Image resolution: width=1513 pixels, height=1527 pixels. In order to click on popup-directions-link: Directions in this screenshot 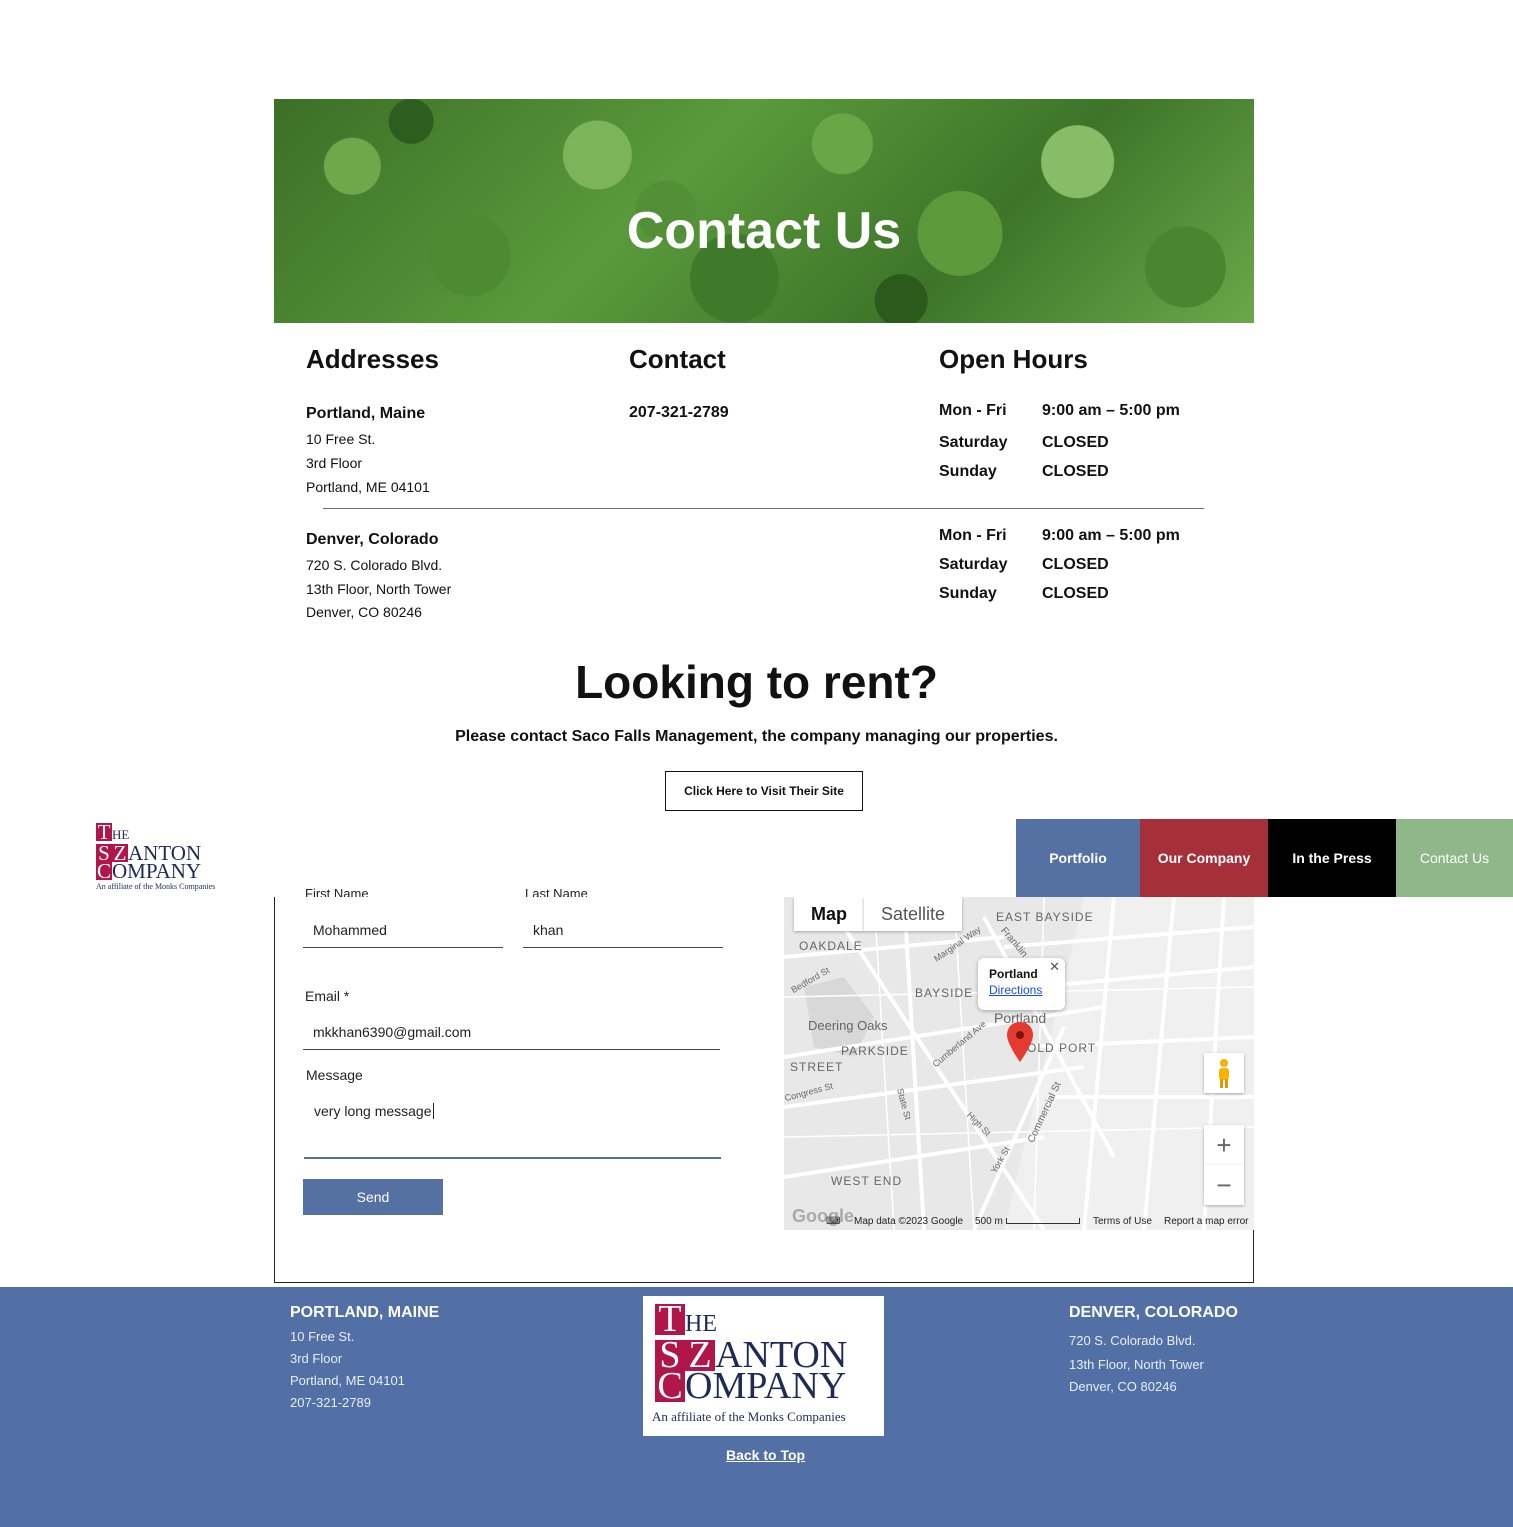, I will do `click(1015, 990)`.